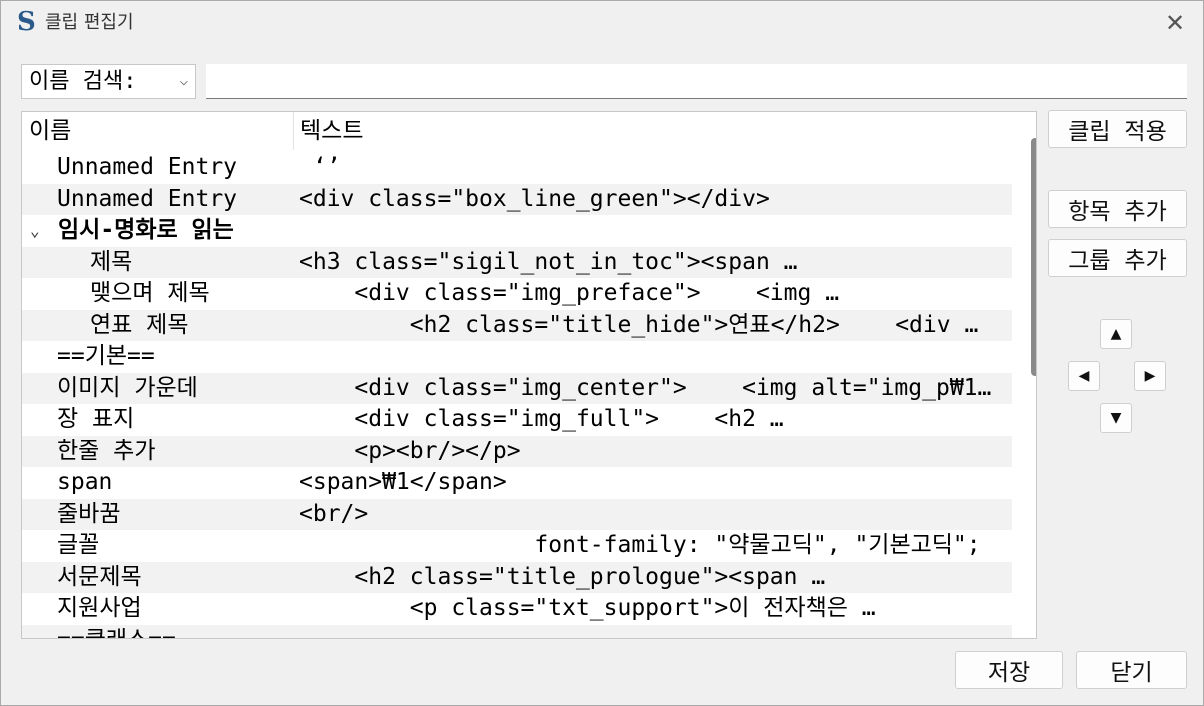 This screenshot has width=1204, height=706. I want to click on row-name: ==클래스==, so click(116, 632).